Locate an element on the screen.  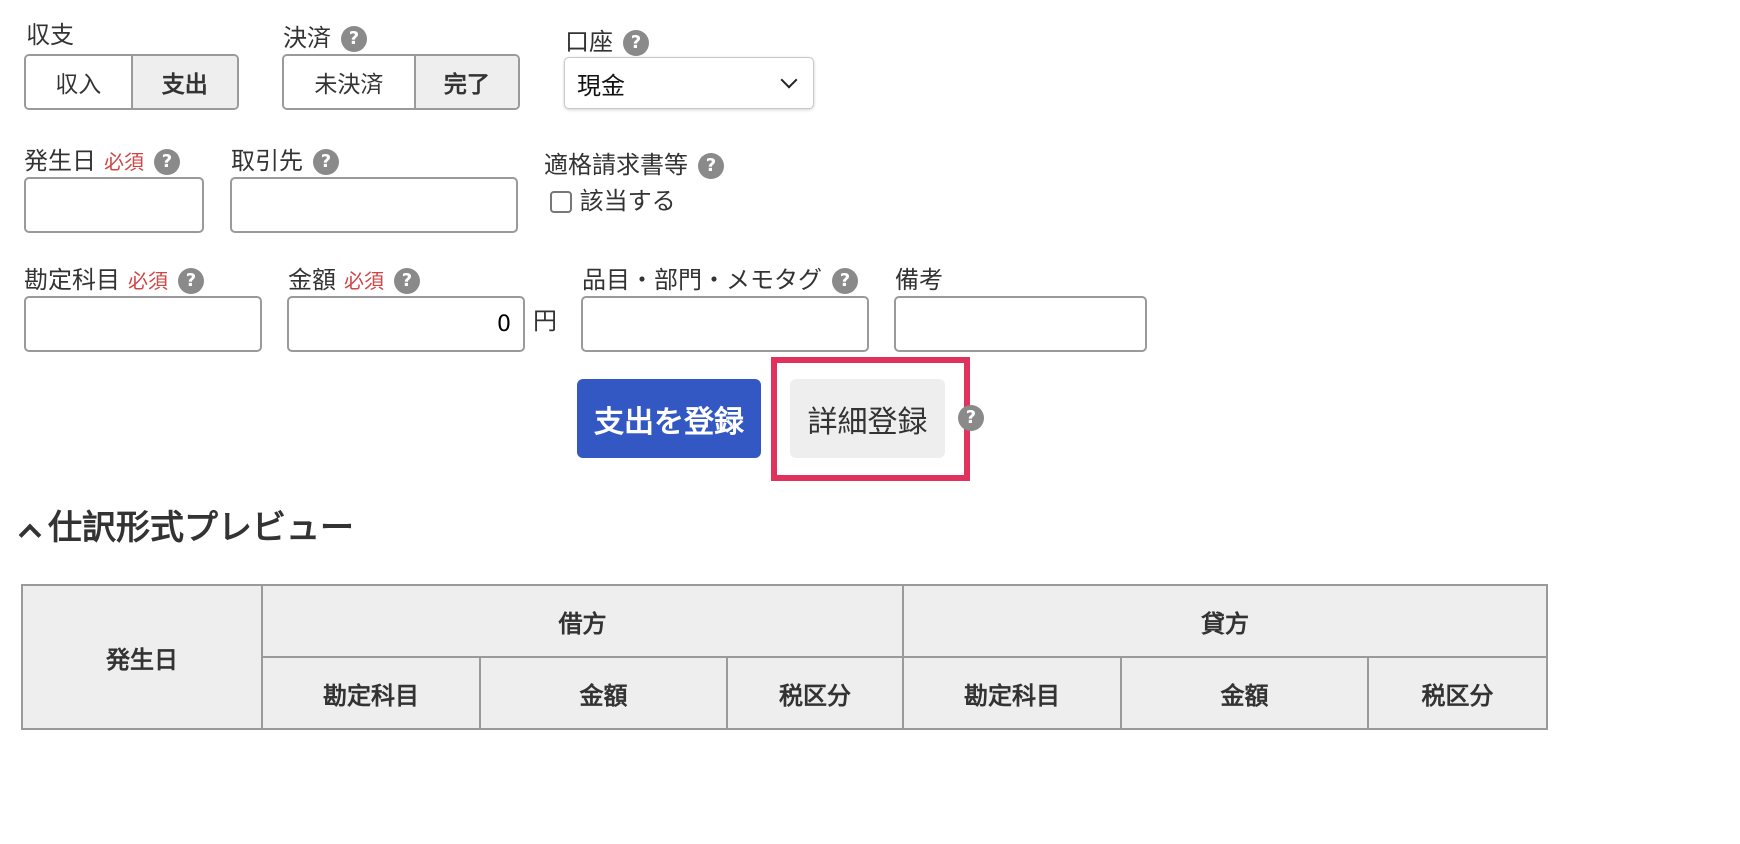
settlement-toggle: 未決済 完了 is located at coordinates (401, 82).